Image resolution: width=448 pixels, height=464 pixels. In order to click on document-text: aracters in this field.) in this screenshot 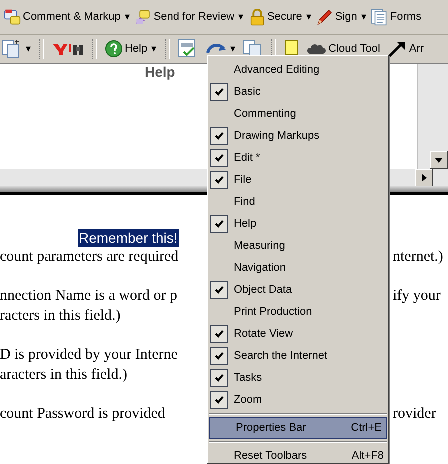, I will do `click(64, 375)`.